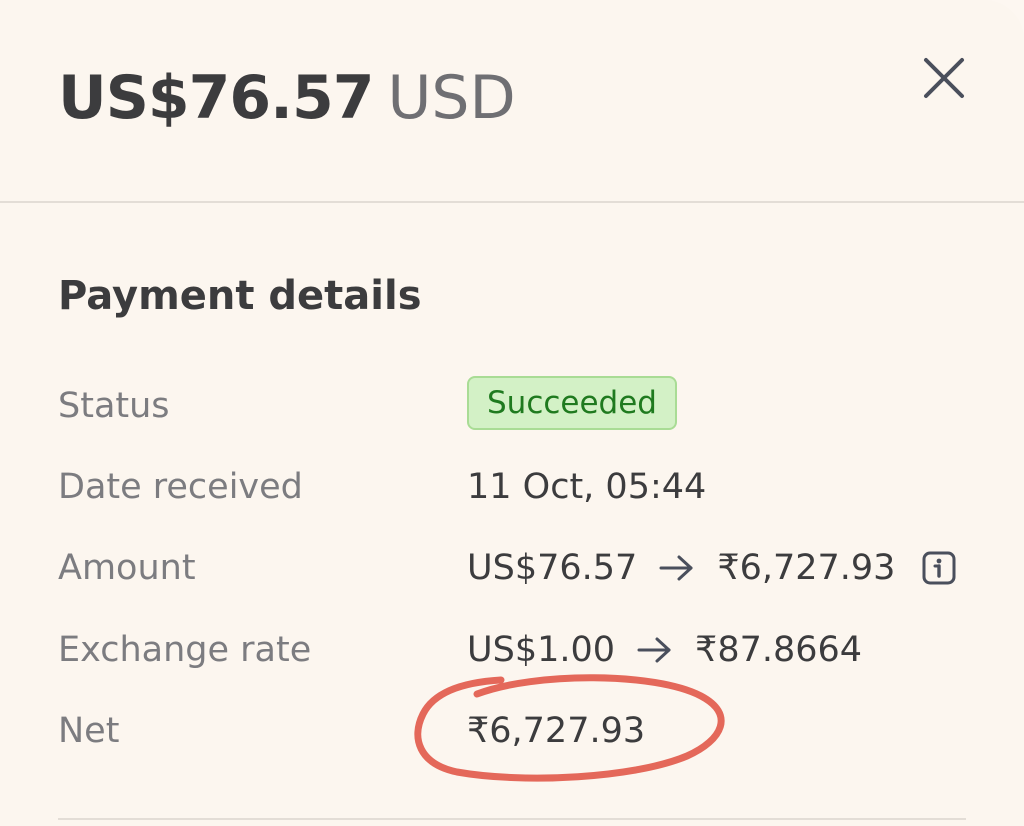 Image resolution: width=1024 pixels, height=826 pixels. What do you see at coordinates (806, 568) in the screenshot?
I see `amount-to: ₹6,727.93` at bounding box center [806, 568].